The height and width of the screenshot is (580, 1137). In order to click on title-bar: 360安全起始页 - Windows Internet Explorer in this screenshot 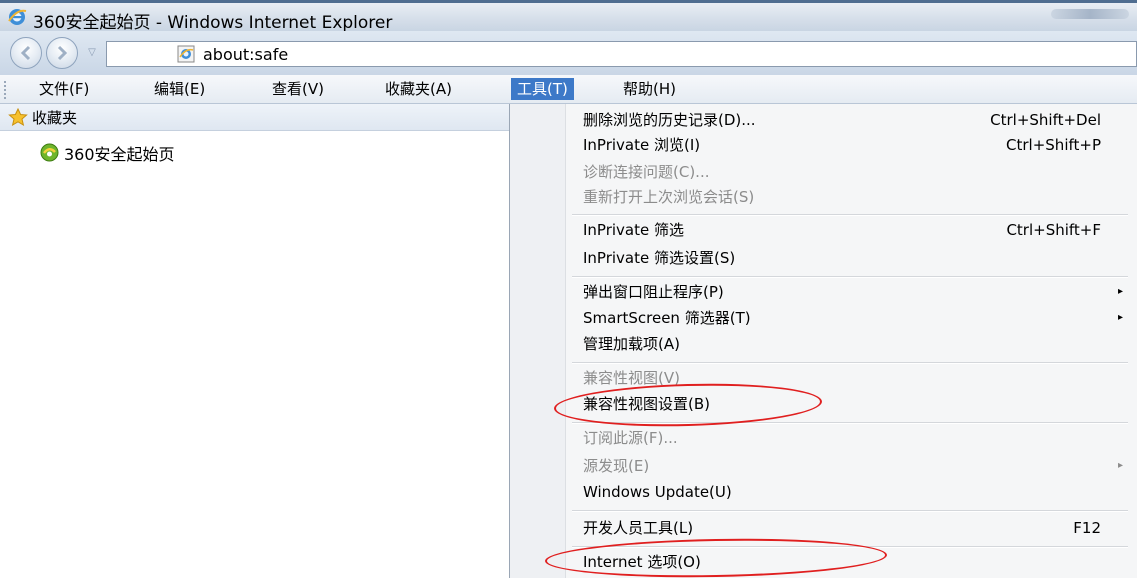, I will do `click(568, 16)`.